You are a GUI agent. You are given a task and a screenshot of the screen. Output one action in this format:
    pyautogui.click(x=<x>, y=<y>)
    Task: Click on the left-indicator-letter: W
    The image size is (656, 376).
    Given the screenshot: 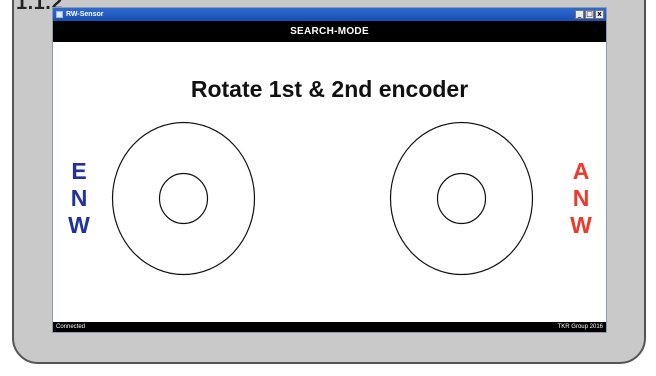 What is the action you would take?
    pyautogui.click(x=79, y=225)
    